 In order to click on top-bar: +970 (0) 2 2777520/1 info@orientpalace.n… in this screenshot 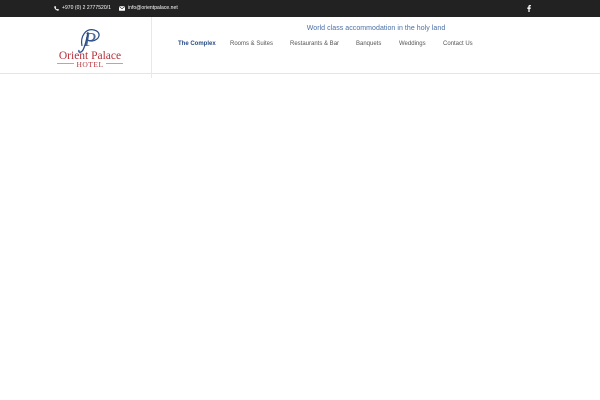, I will do `click(300, 8)`.